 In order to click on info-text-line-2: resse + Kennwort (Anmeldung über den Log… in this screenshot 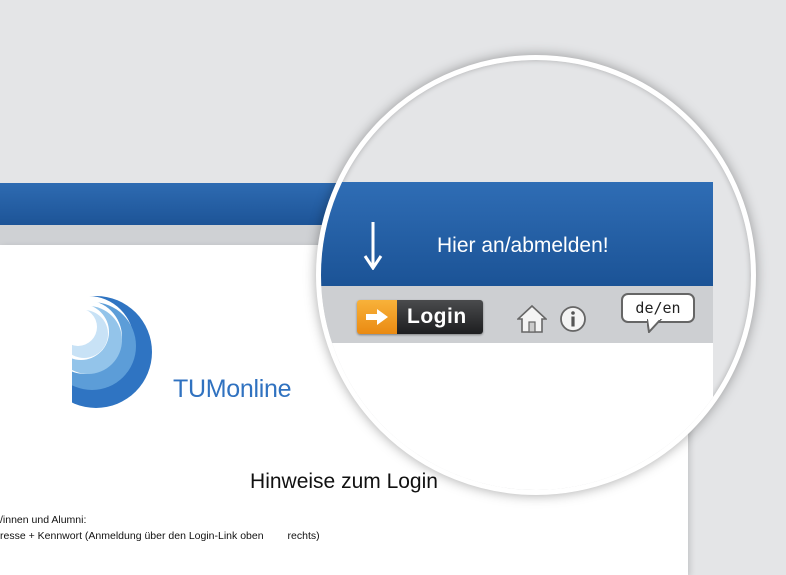, I will do `click(160, 536)`.